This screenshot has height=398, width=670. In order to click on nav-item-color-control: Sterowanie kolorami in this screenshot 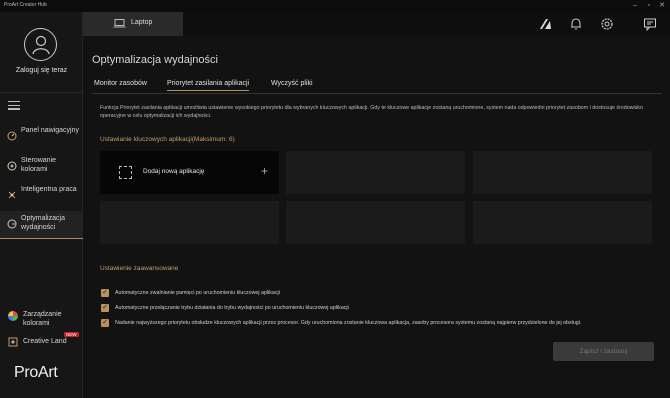, I will do `click(41, 167)`.